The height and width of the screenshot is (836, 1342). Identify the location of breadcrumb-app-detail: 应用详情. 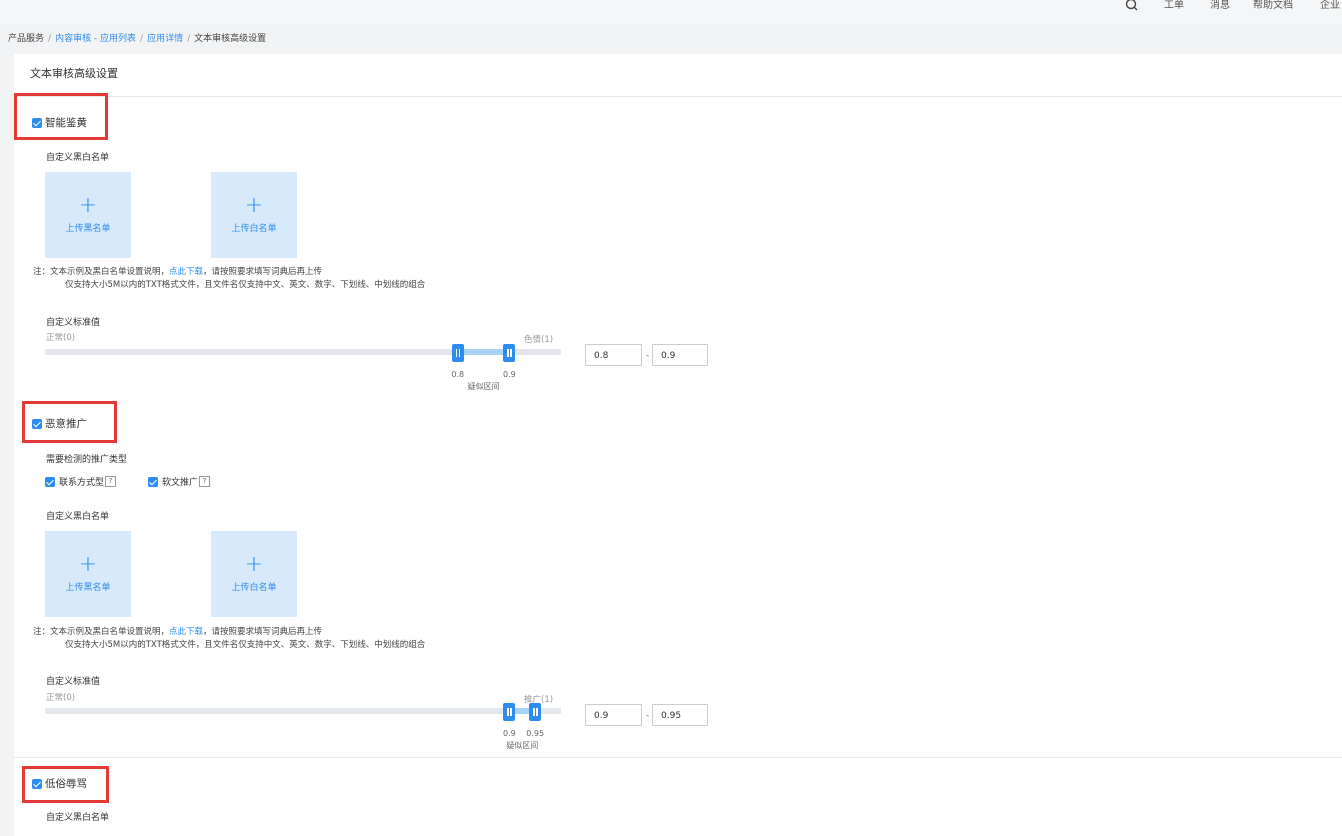
(165, 39).